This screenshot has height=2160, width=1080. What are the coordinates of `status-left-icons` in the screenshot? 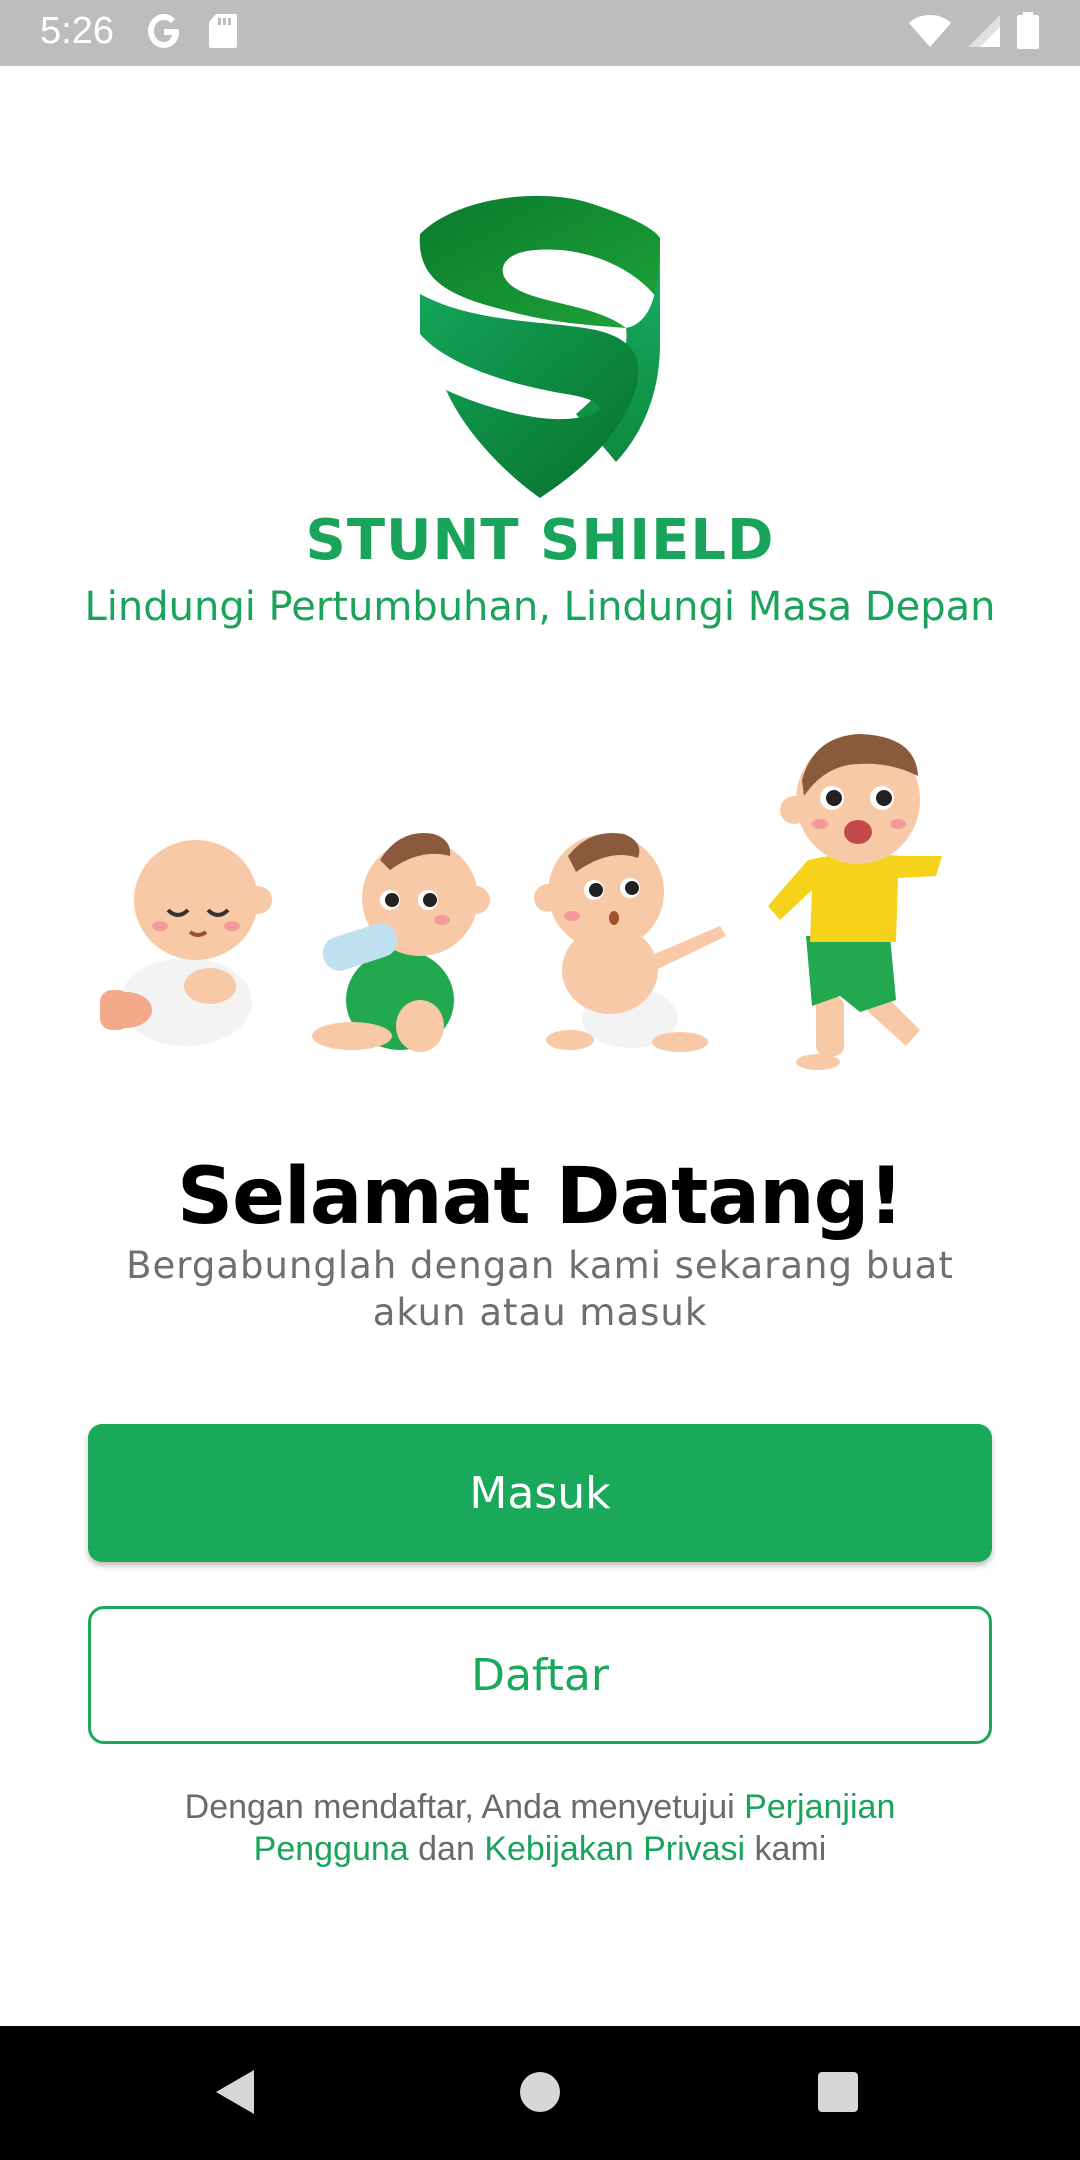 It's located at (192, 31).